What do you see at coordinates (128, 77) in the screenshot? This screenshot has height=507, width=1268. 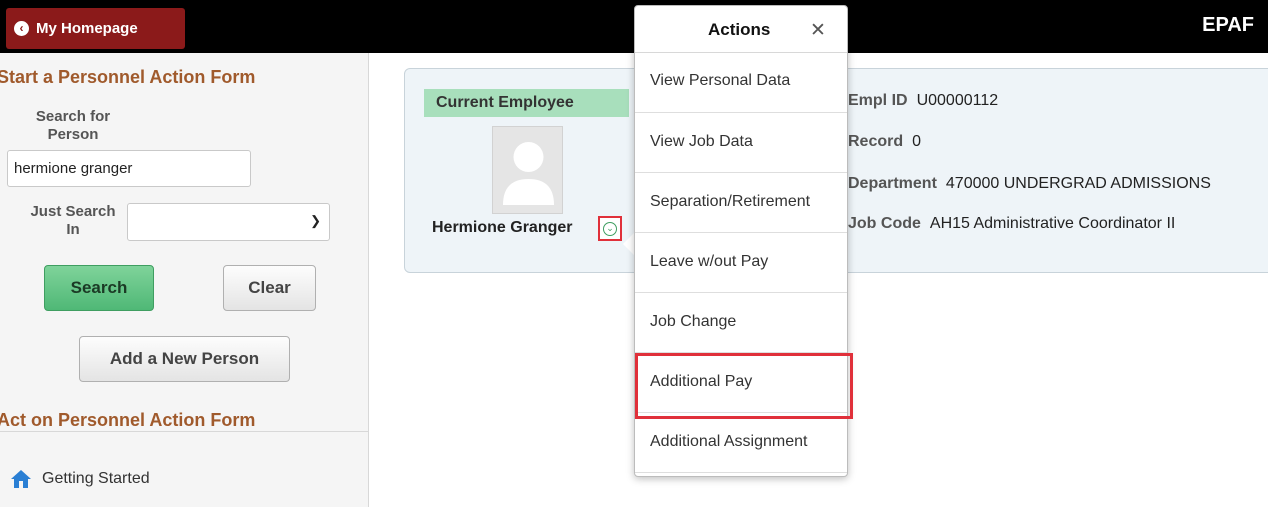 I see `section-heading-start: Start a Personnel Action Form` at bounding box center [128, 77].